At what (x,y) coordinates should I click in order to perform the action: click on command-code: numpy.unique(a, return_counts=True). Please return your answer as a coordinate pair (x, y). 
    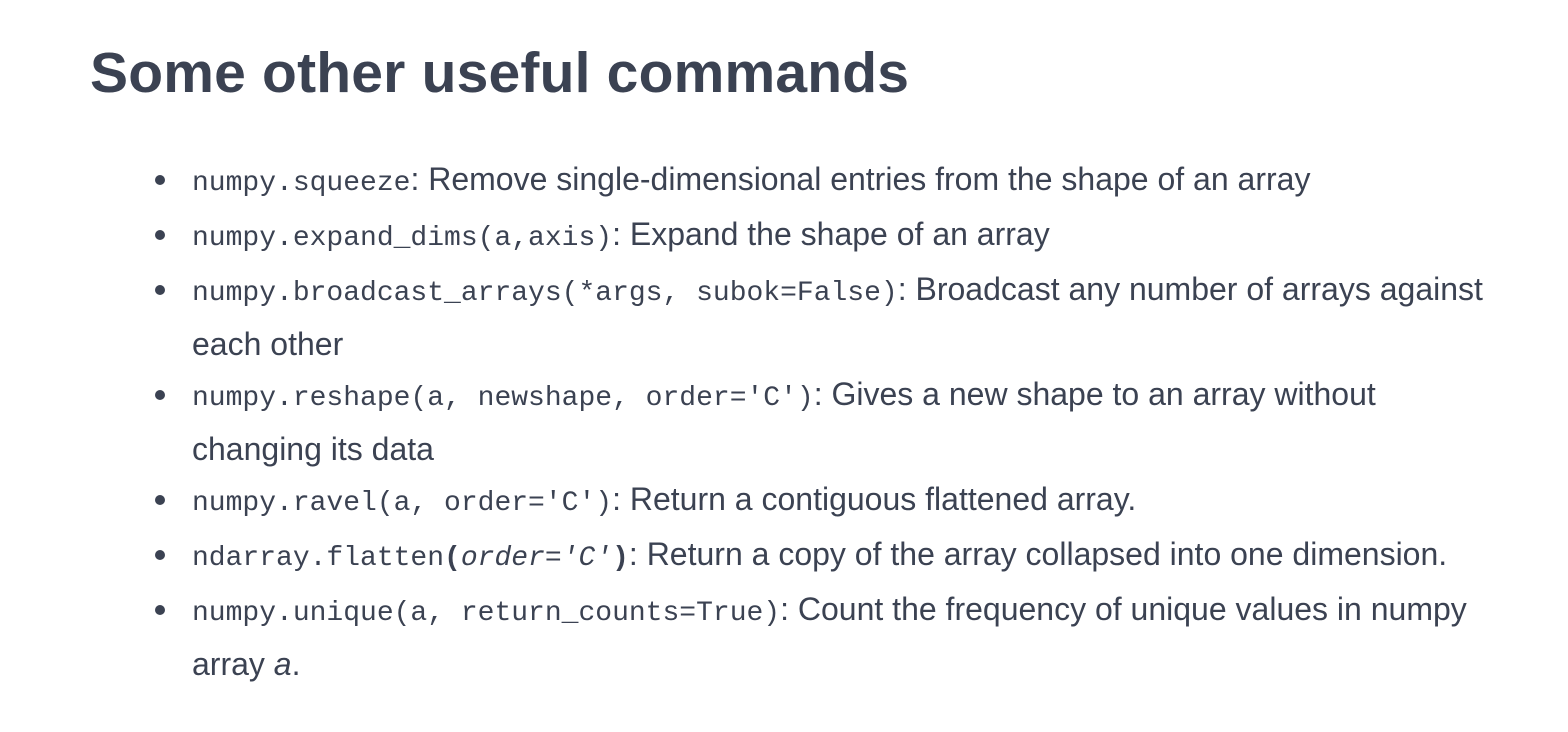
    Looking at the image, I should click on (486, 613).